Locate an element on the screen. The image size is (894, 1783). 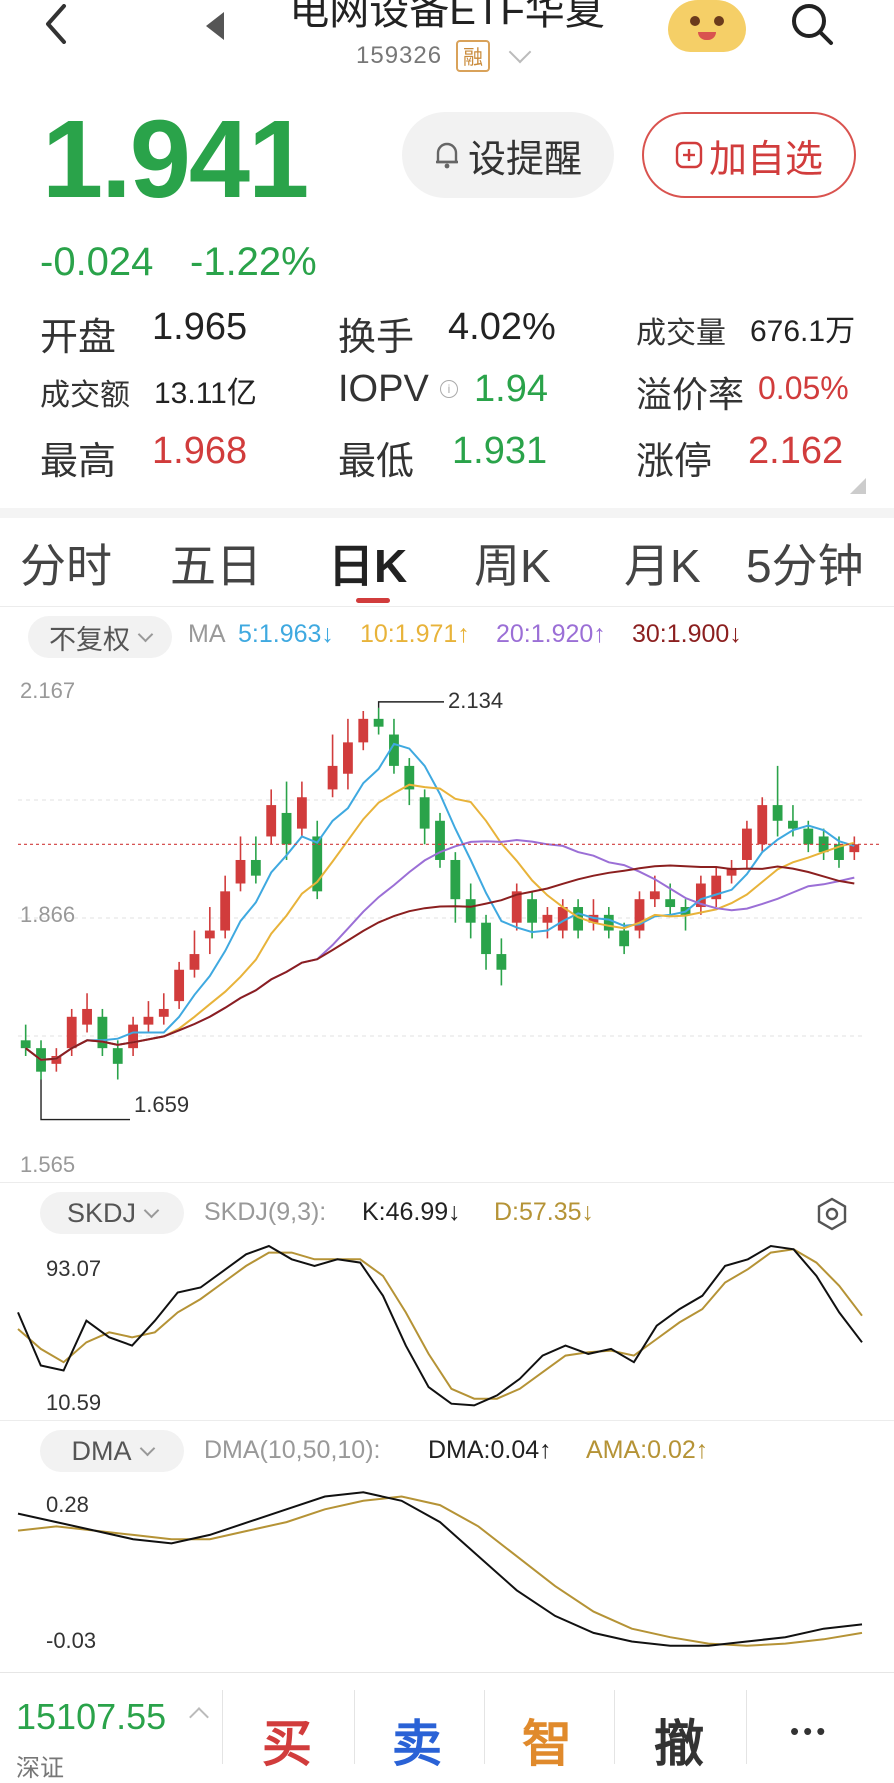
chevron-up-icon is located at coordinates (199, 1717).